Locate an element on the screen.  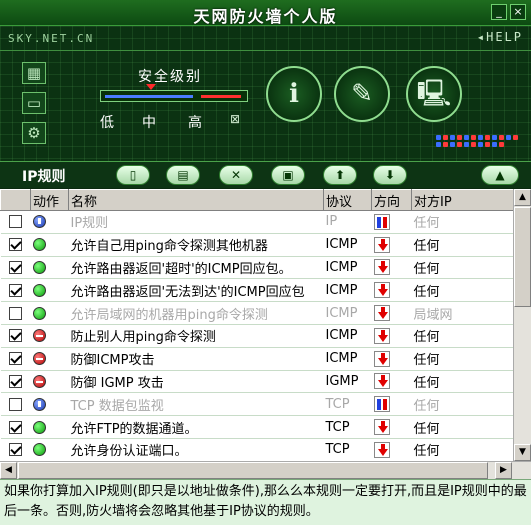
table-row: 允许路由器返回'无法到达'的ICMP回应包 ICMP 任何 is located at coordinates (256, 290).